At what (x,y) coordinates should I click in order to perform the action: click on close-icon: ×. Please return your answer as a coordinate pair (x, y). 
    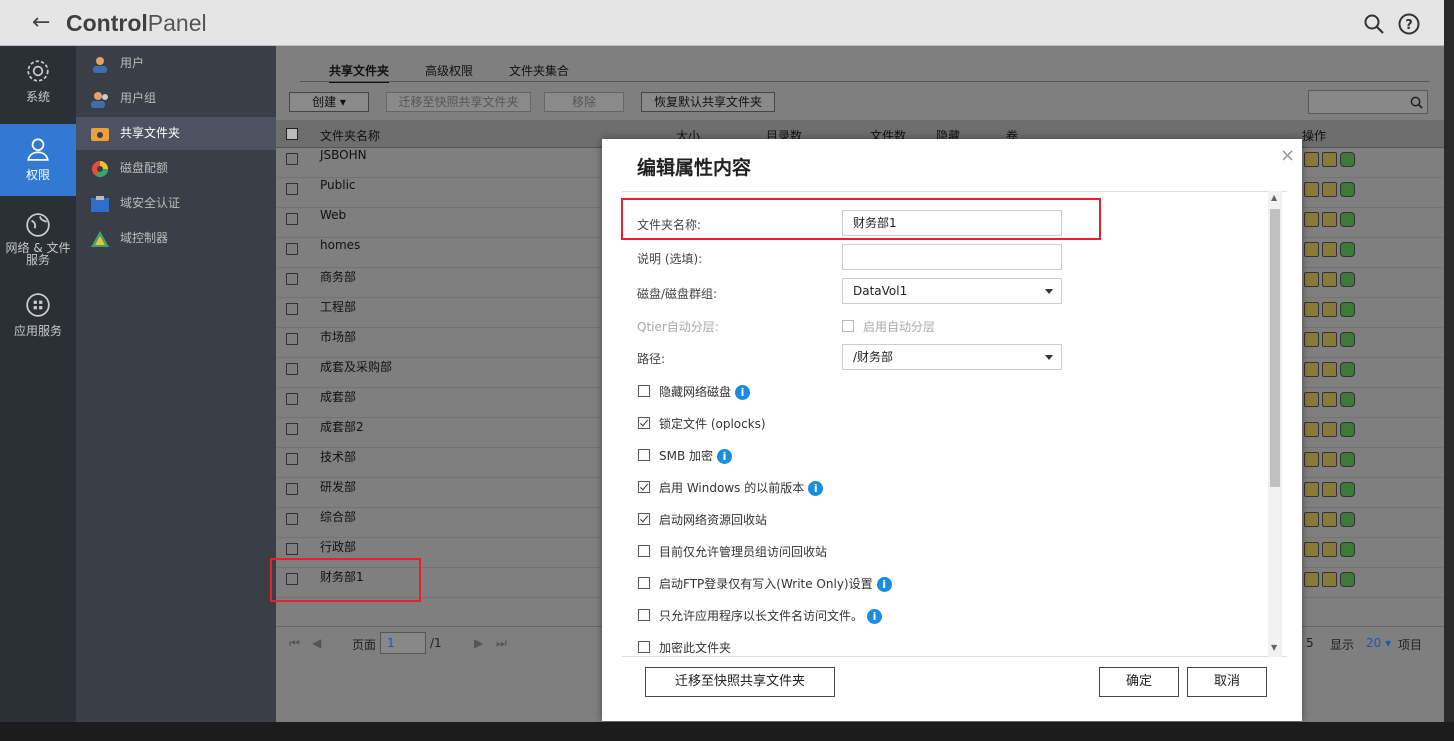
    Looking at the image, I should click on (1287, 155).